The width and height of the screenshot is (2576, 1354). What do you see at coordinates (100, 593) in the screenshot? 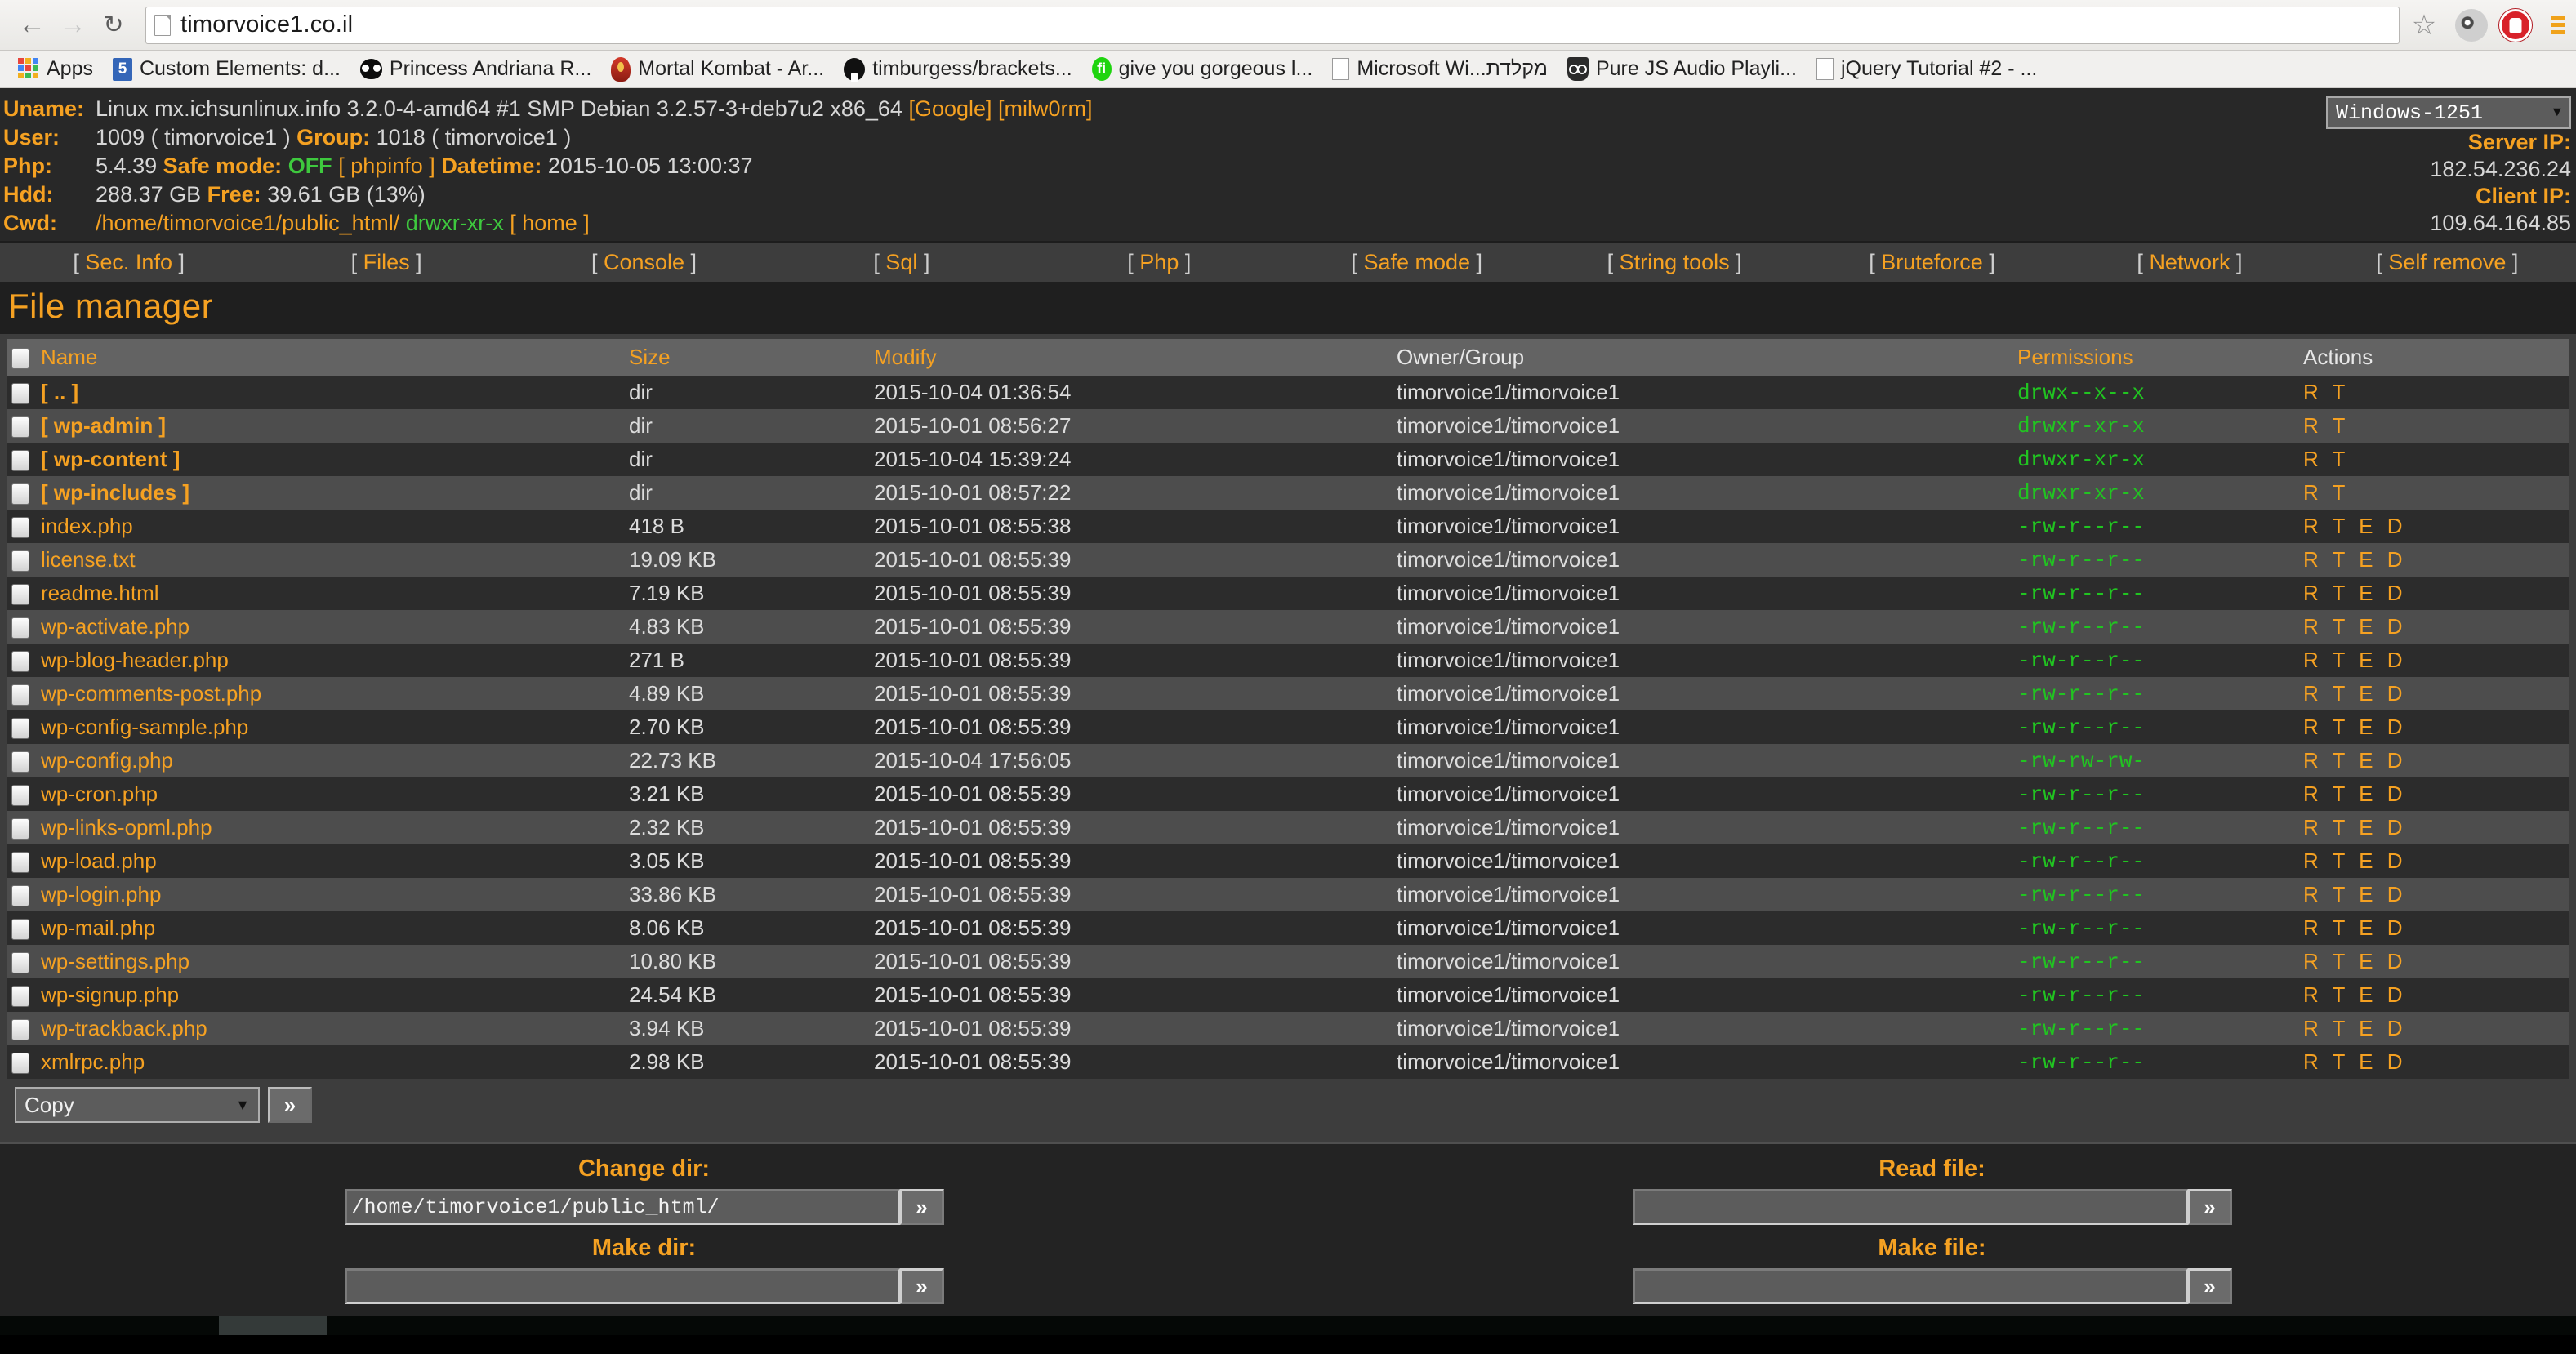
I see `file-link: readme.html` at bounding box center [100, 593].